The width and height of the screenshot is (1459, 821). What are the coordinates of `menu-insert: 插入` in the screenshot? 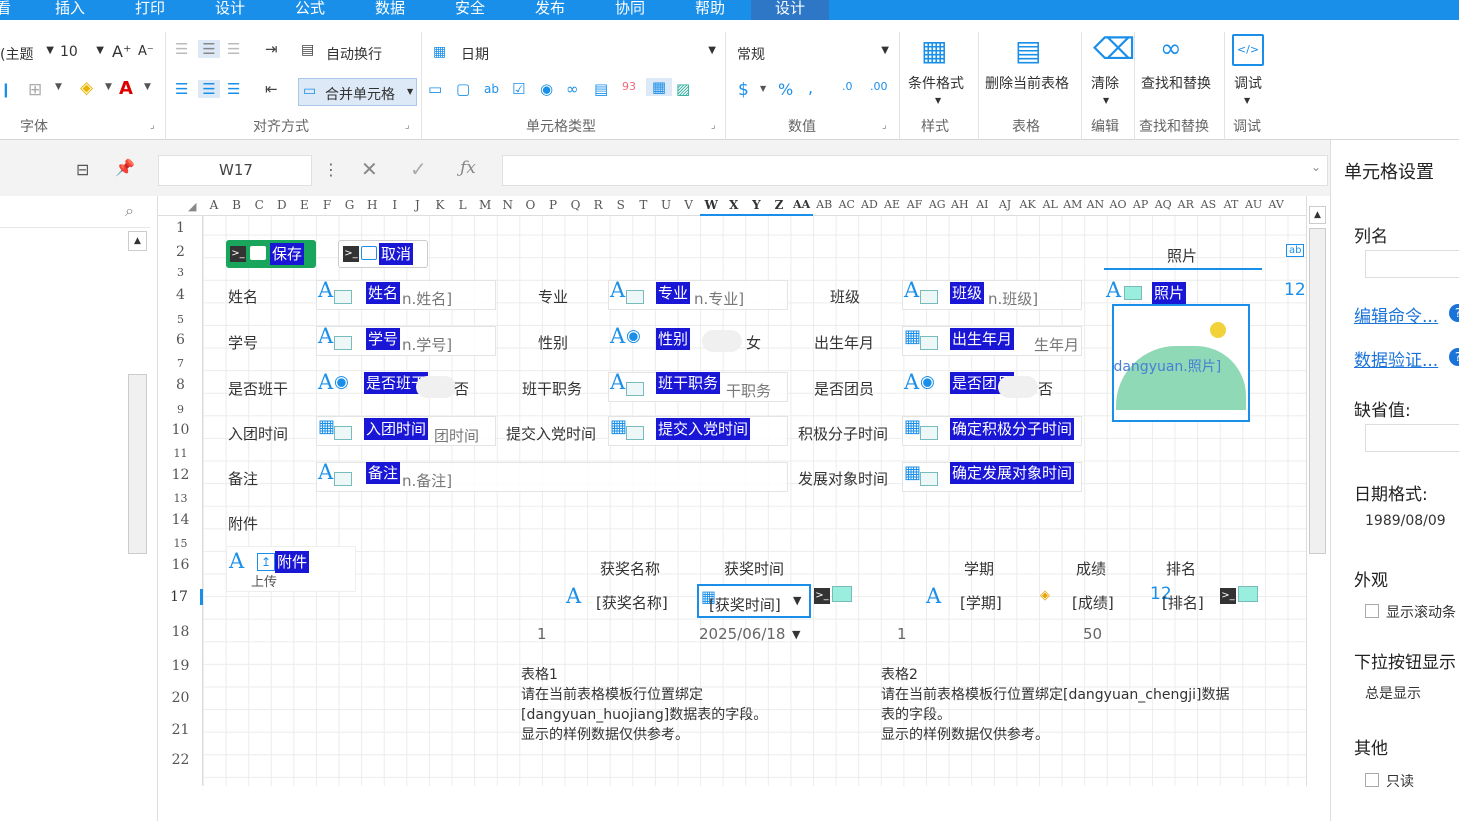 It's located at (70, 10).